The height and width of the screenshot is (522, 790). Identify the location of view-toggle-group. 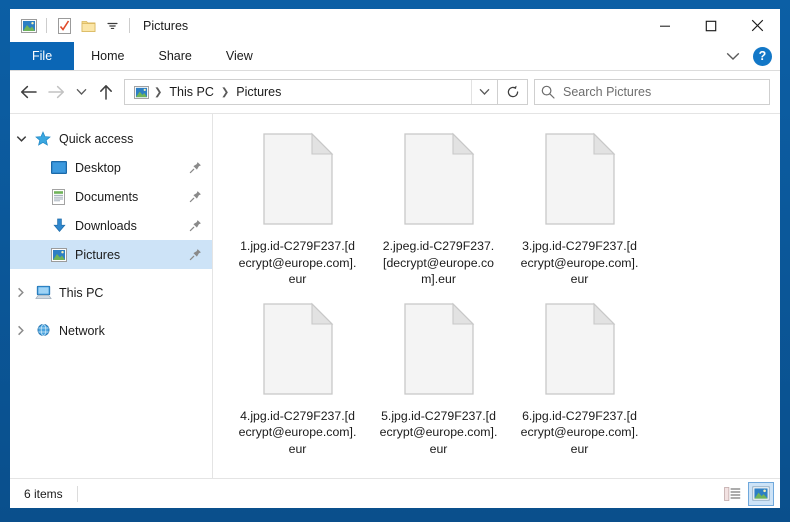
(746, 493).